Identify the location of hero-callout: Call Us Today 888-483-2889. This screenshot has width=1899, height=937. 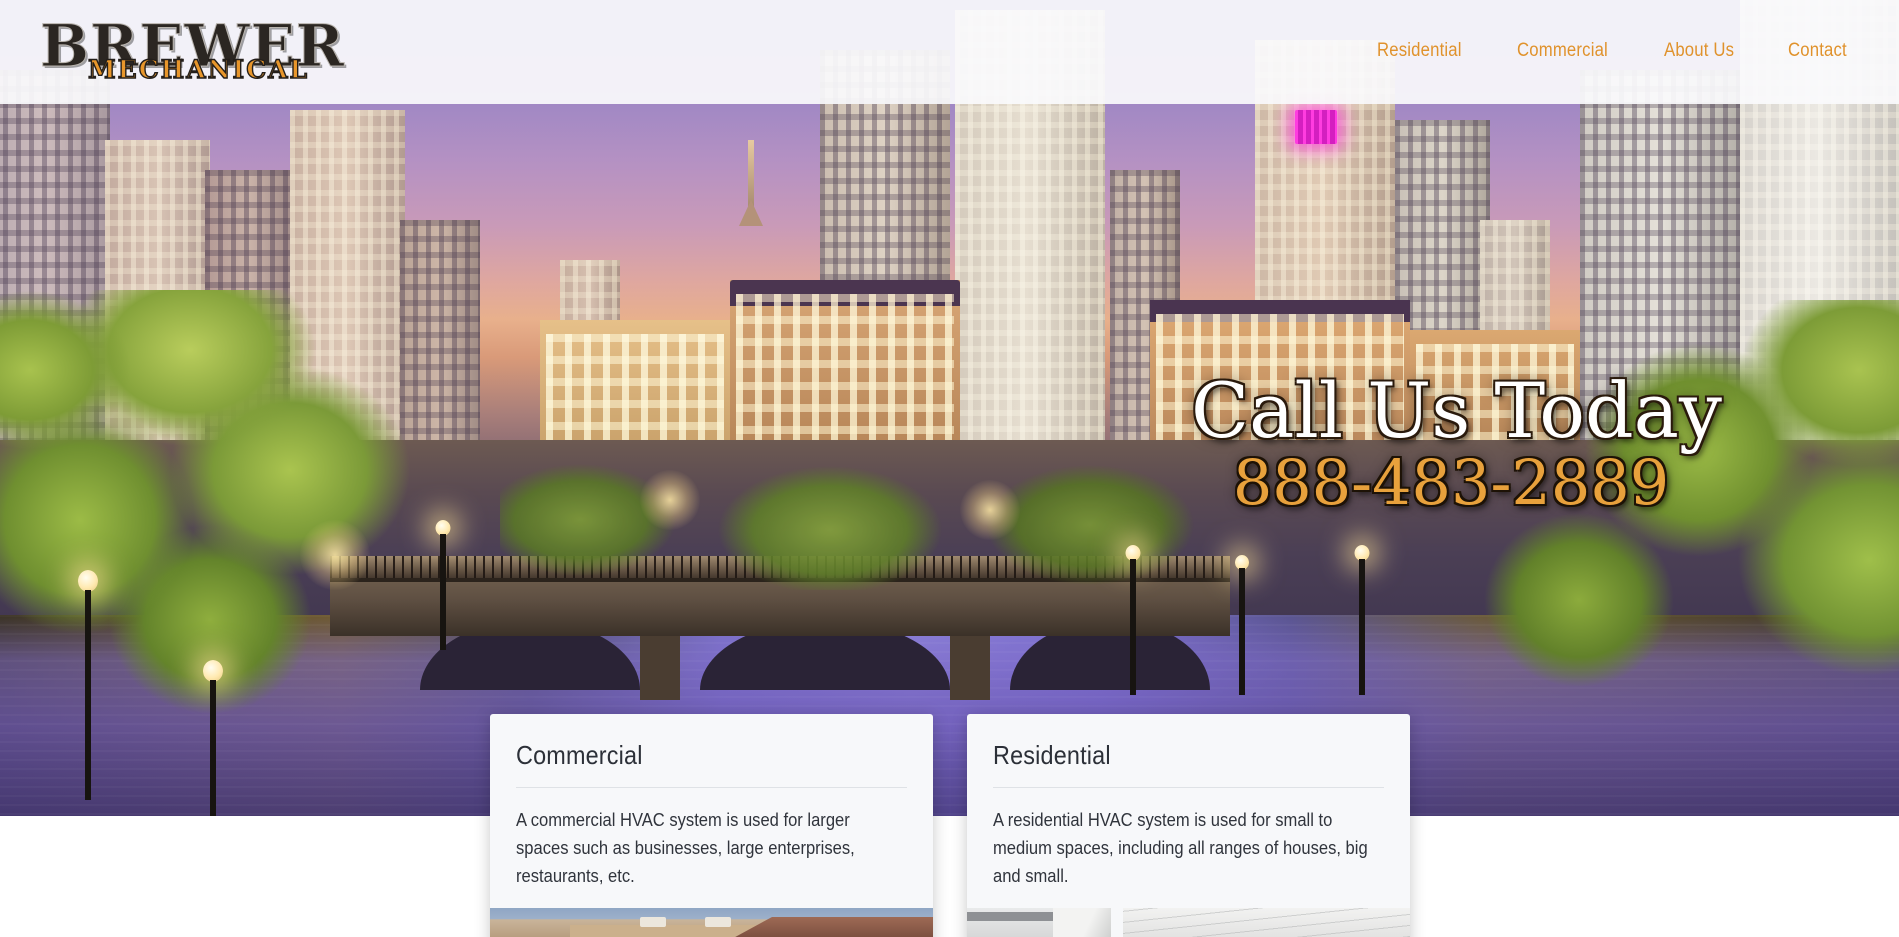
(1456, 442).